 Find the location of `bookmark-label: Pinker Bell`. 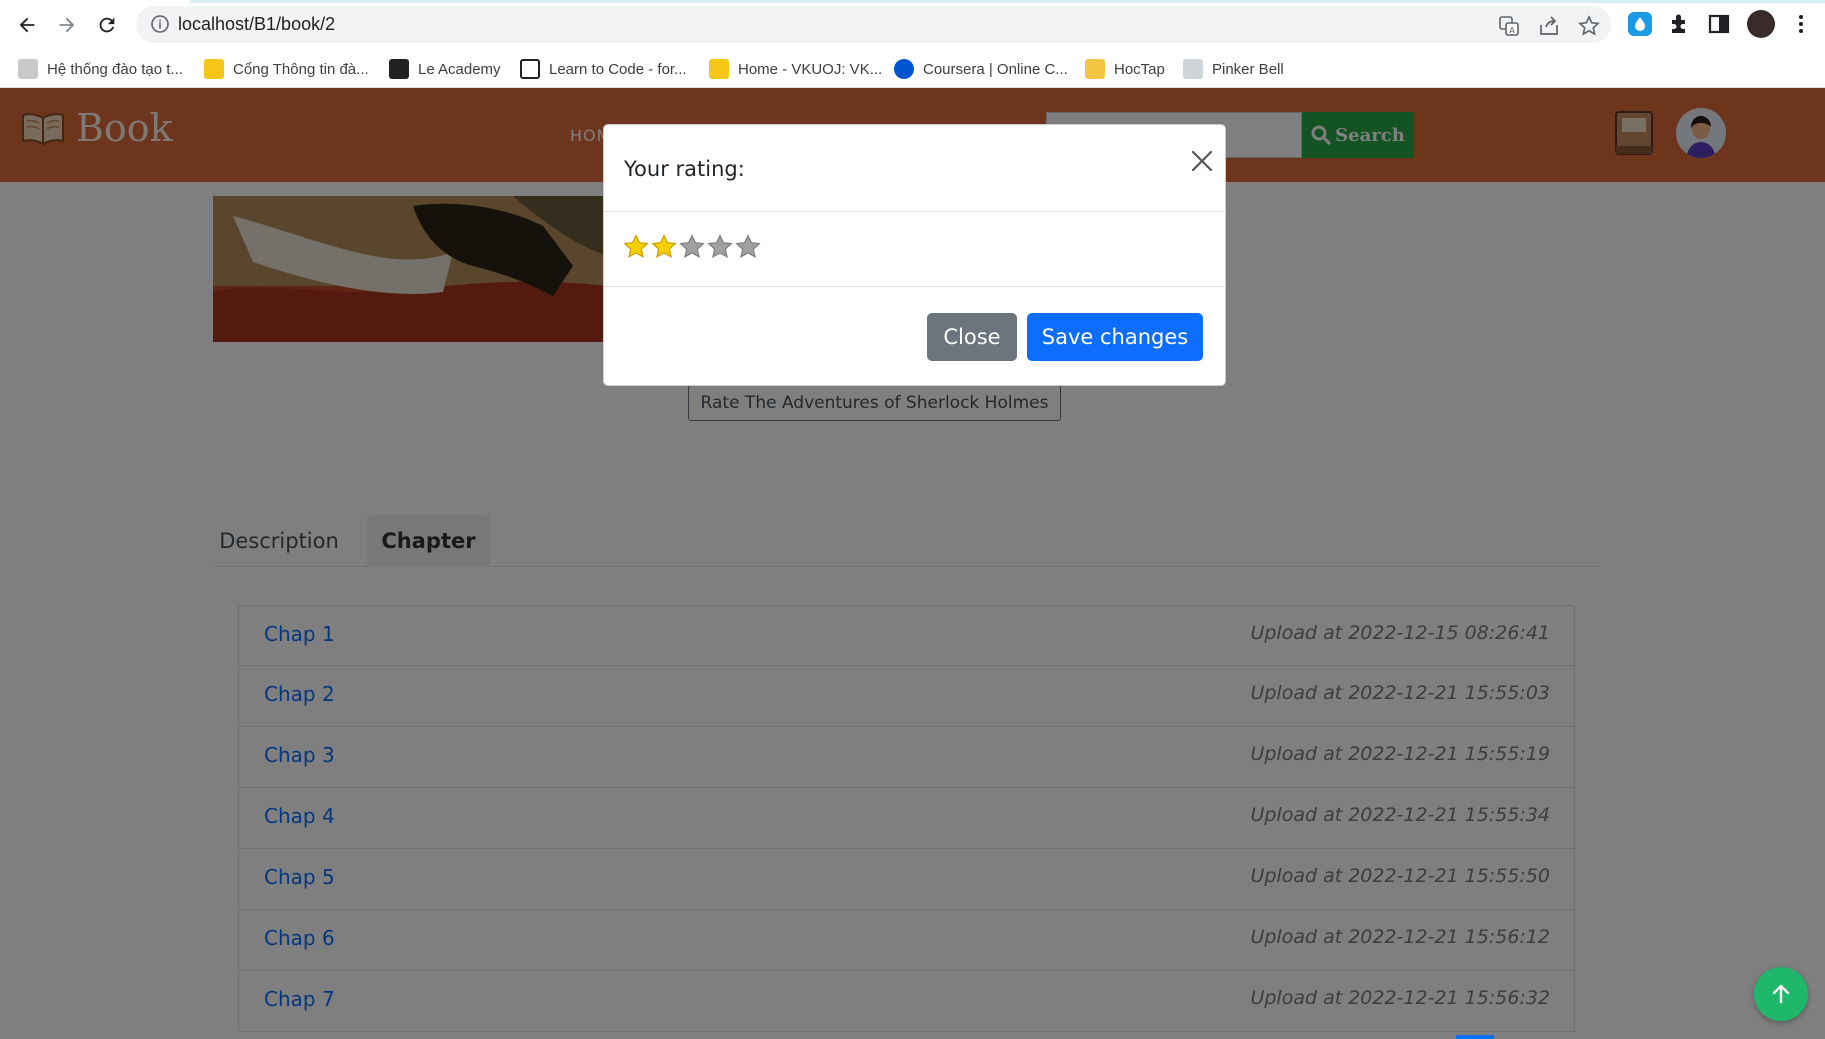

bookmark-label: Pinker Bell is located at coordinates (1248, 69).